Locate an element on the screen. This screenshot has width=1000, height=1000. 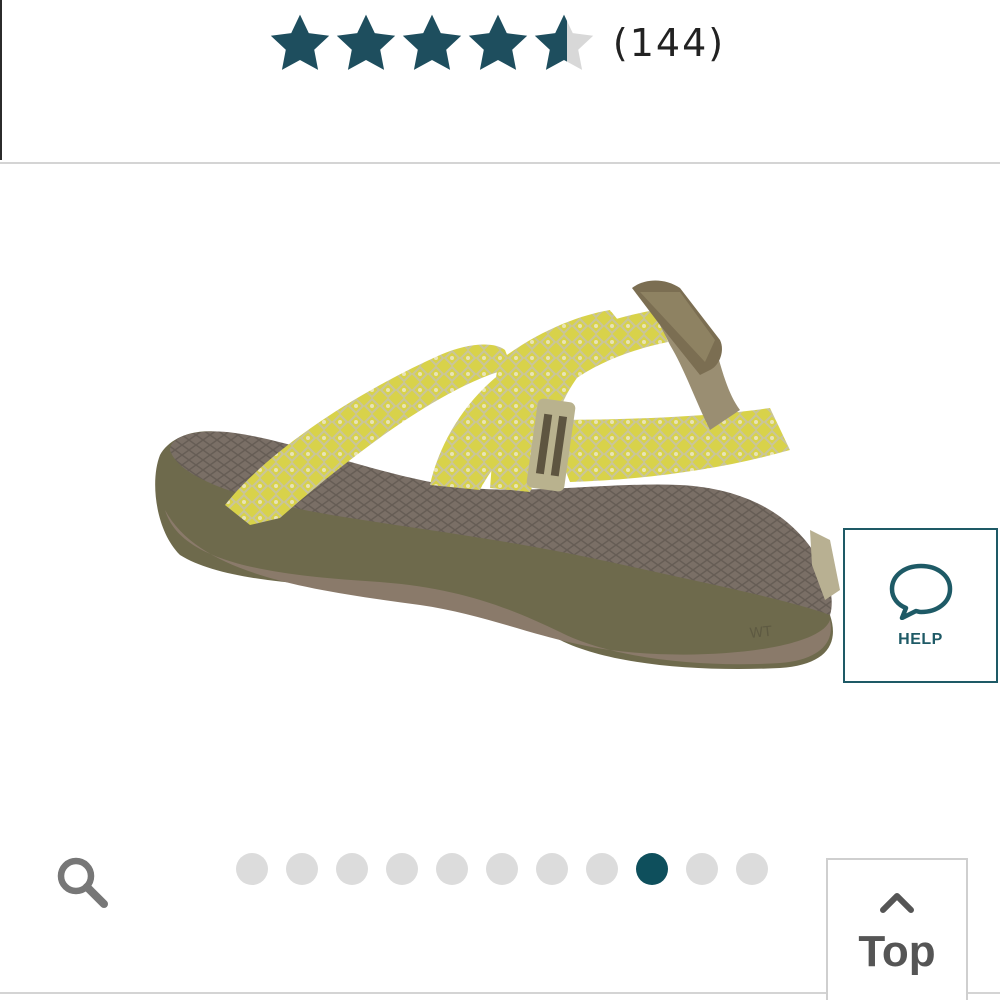
help-button: HELP is located at coordinates (920, 605).